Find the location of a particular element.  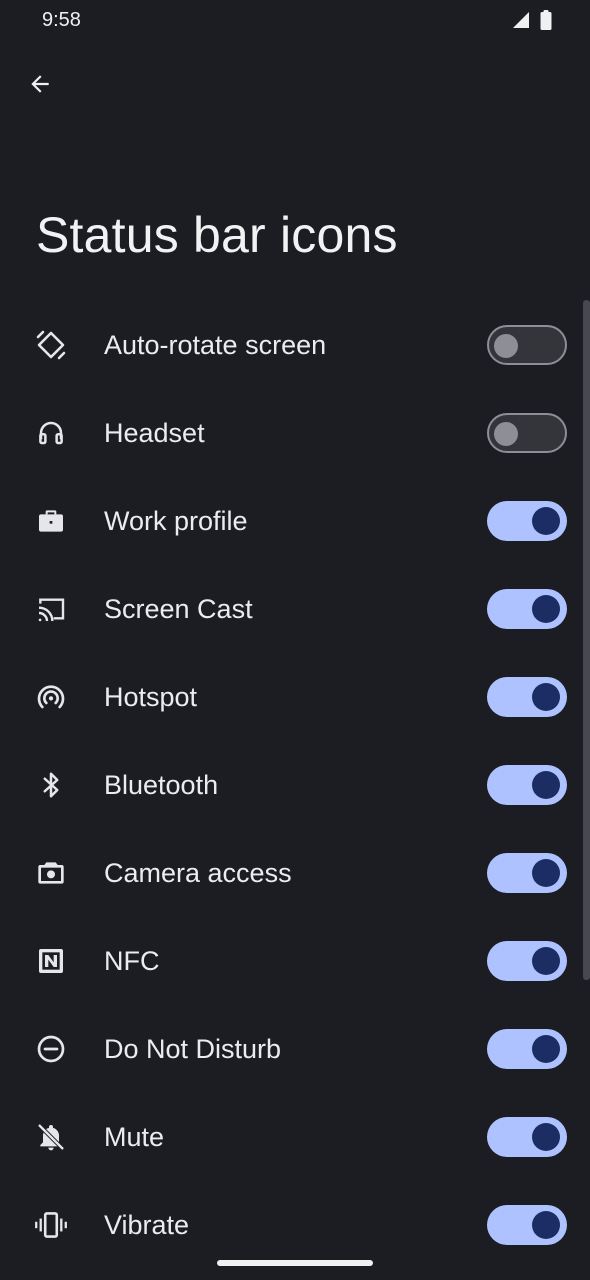

signal-icon is located at coordinates (521, 20).